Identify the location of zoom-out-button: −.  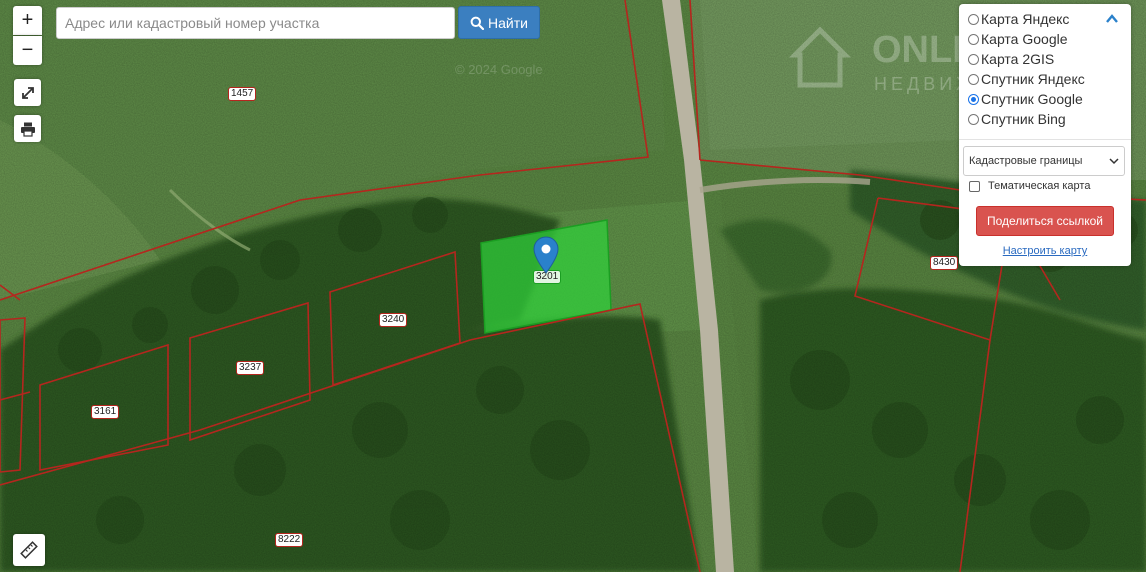
(27, 50).